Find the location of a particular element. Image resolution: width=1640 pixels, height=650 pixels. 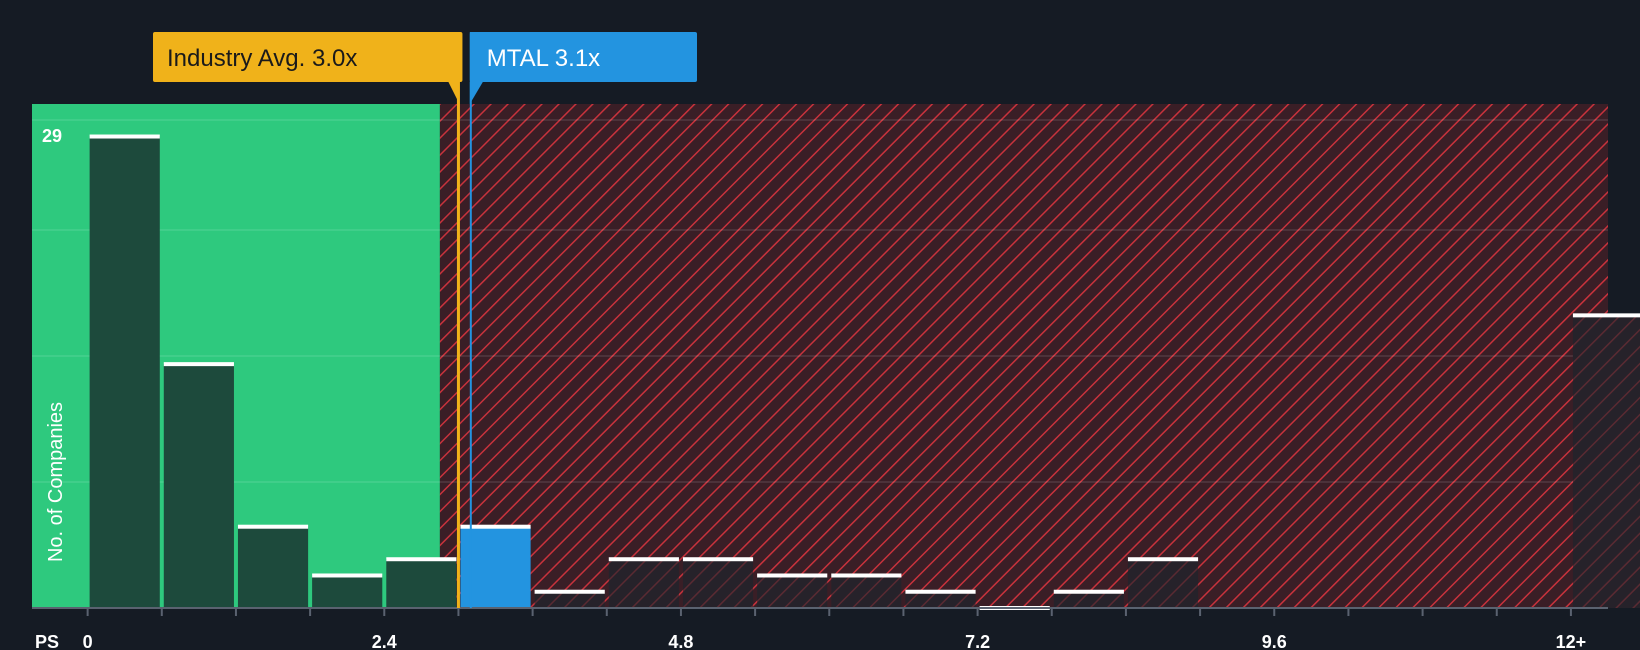

x-axis: 0 2.4 4.8 7.2 9.6 12+ is located at coordinates (820, 628).